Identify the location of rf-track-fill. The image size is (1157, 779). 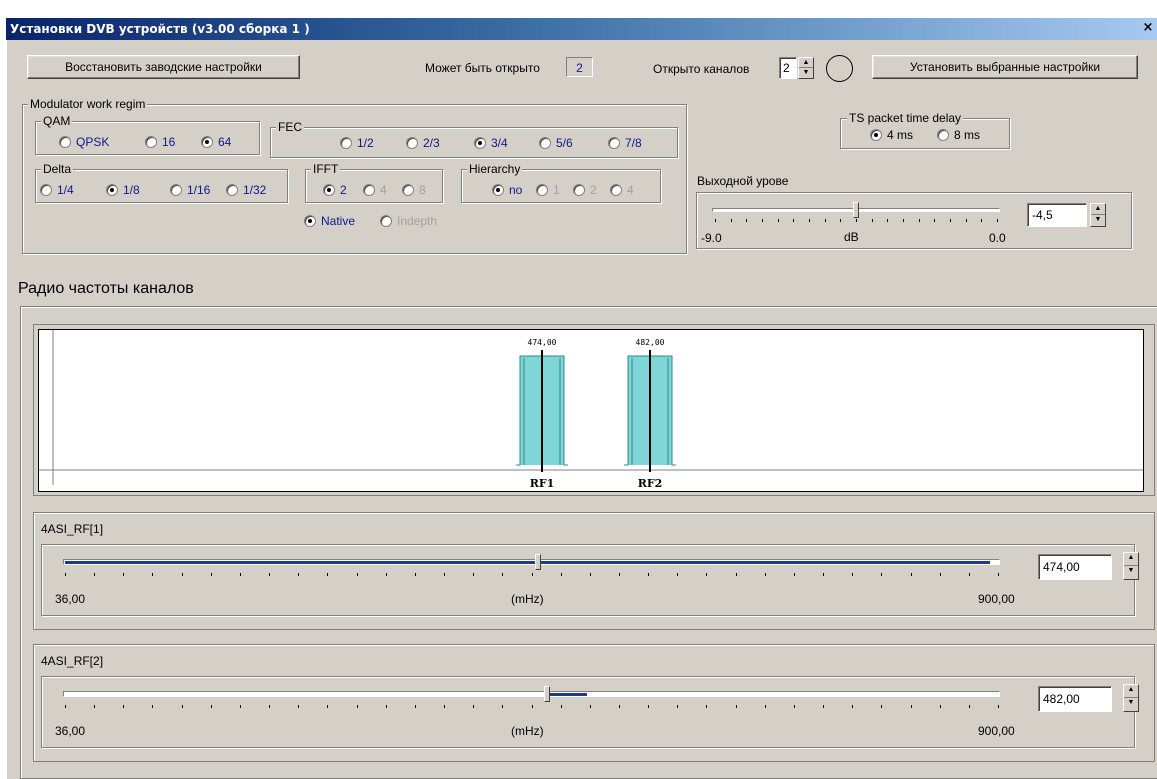
(527, 562).